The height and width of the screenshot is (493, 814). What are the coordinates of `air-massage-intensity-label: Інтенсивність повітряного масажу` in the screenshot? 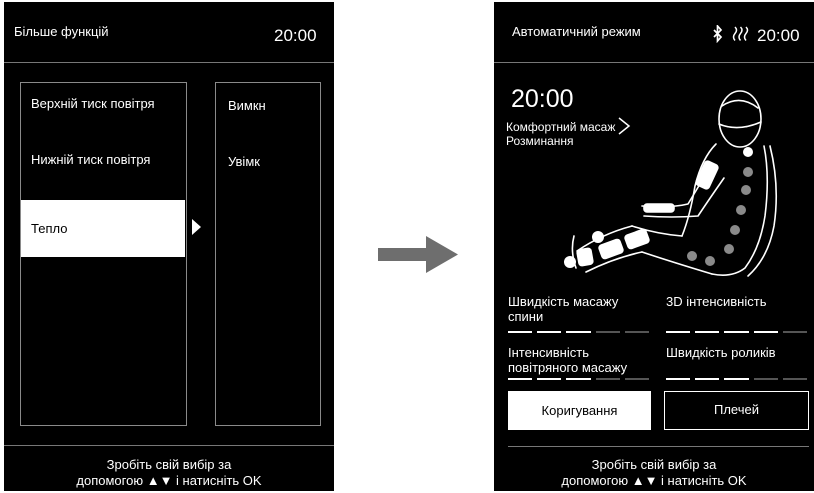 It's located at (568, 360).